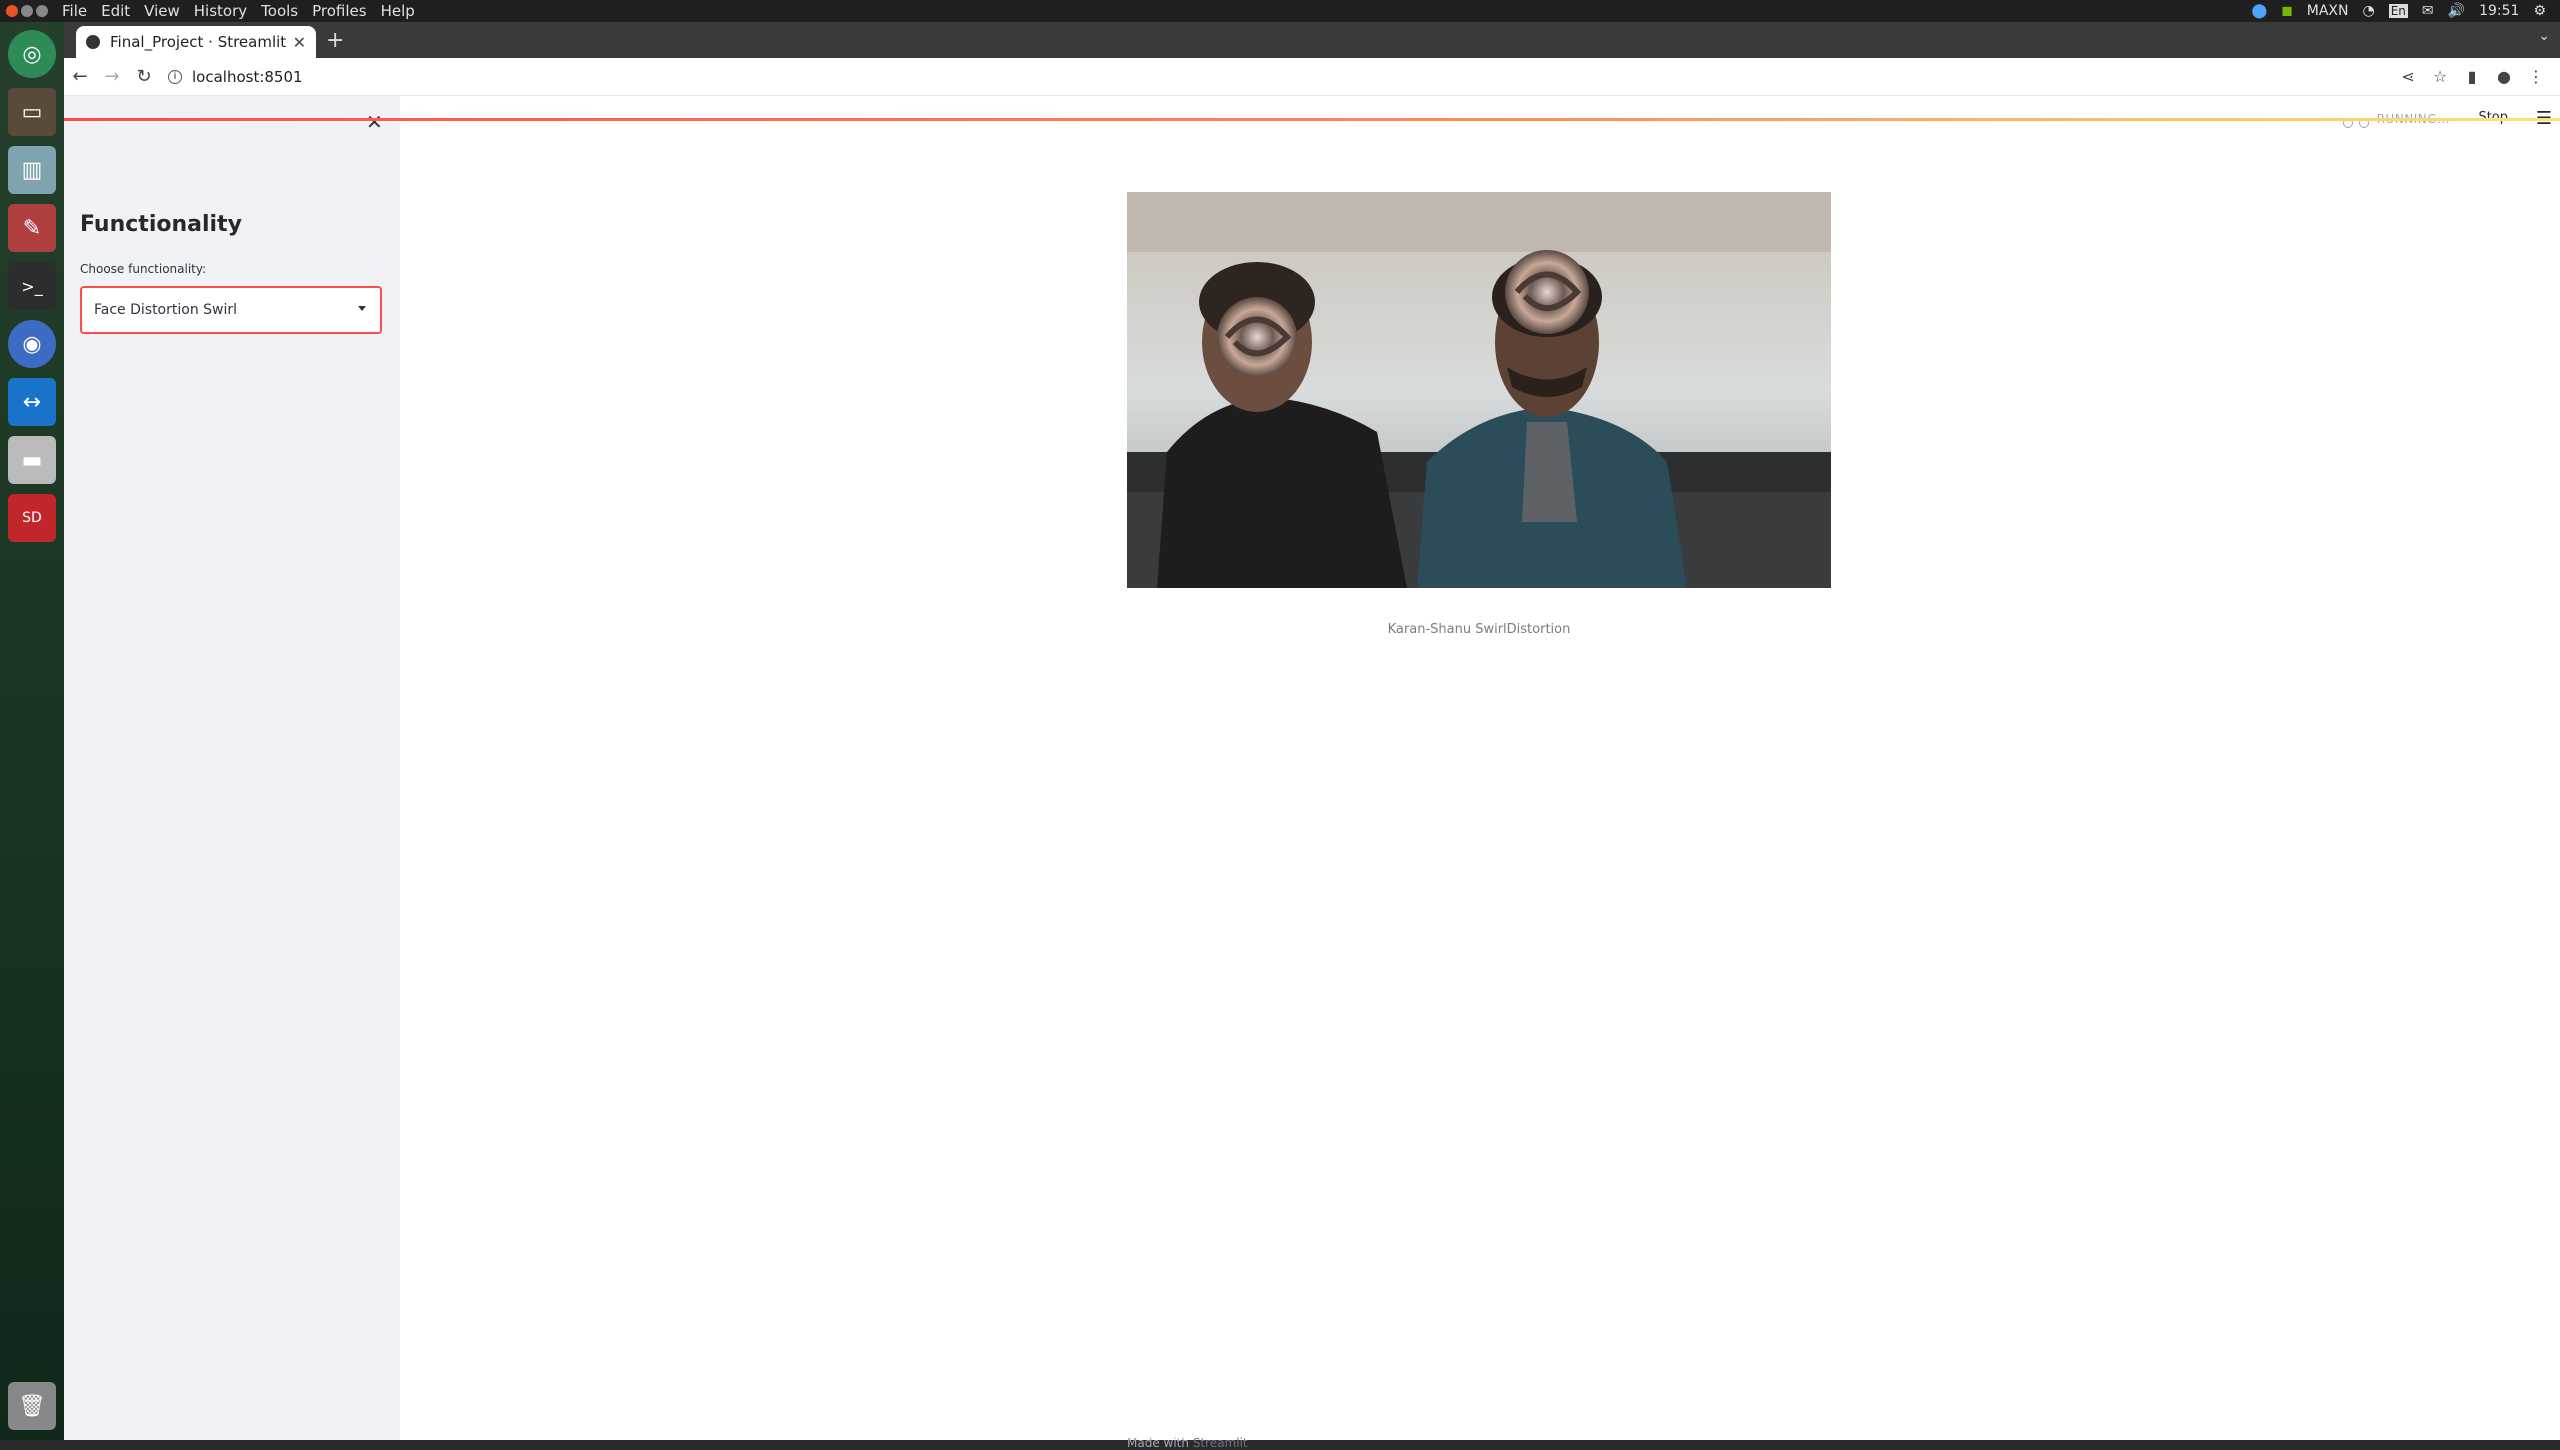 The width and height of the screenshot is (2560, 1450). I want to click on browser-menu-icon: ⋮, so click(2536, 76).